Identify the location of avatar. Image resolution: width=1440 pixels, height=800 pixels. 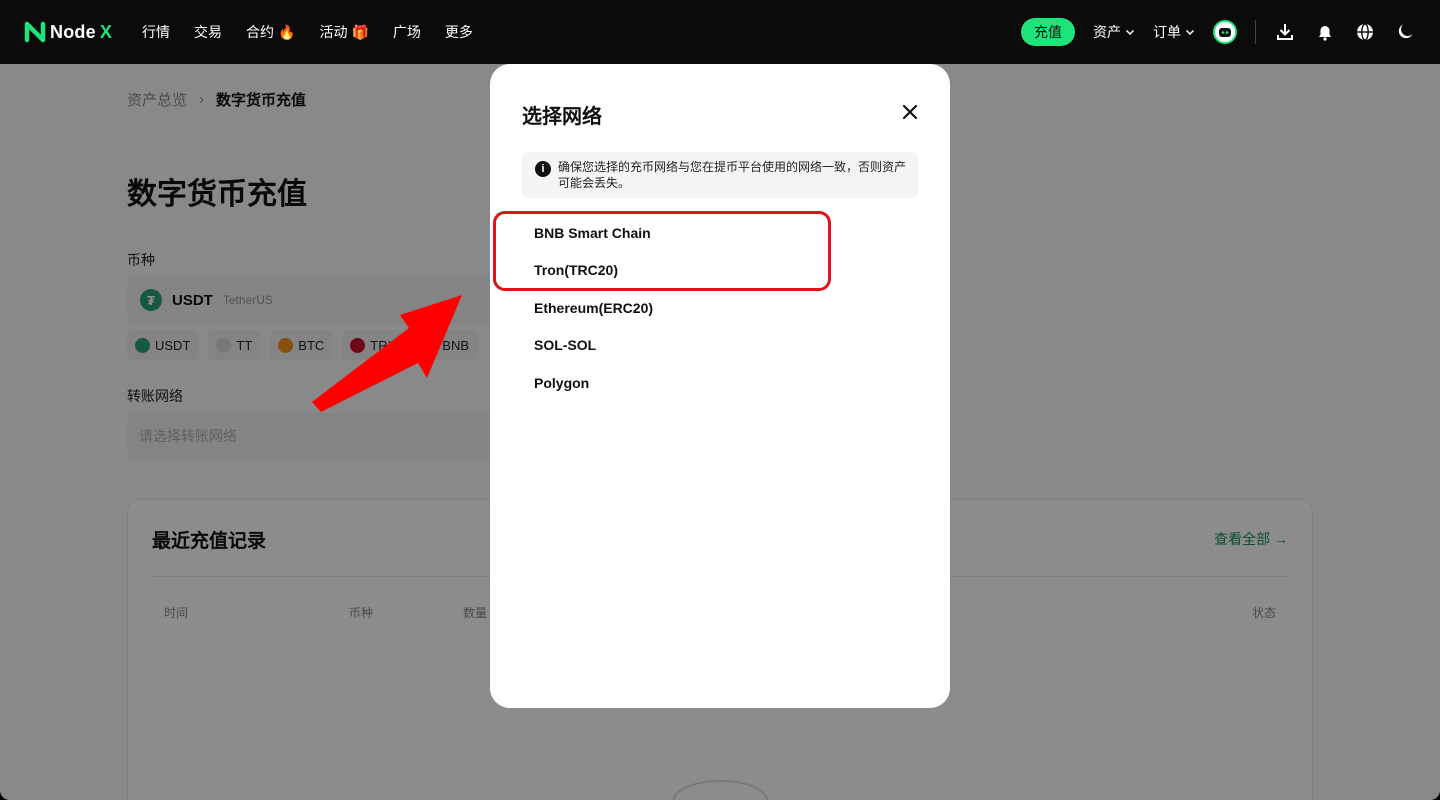
(1225, 32).